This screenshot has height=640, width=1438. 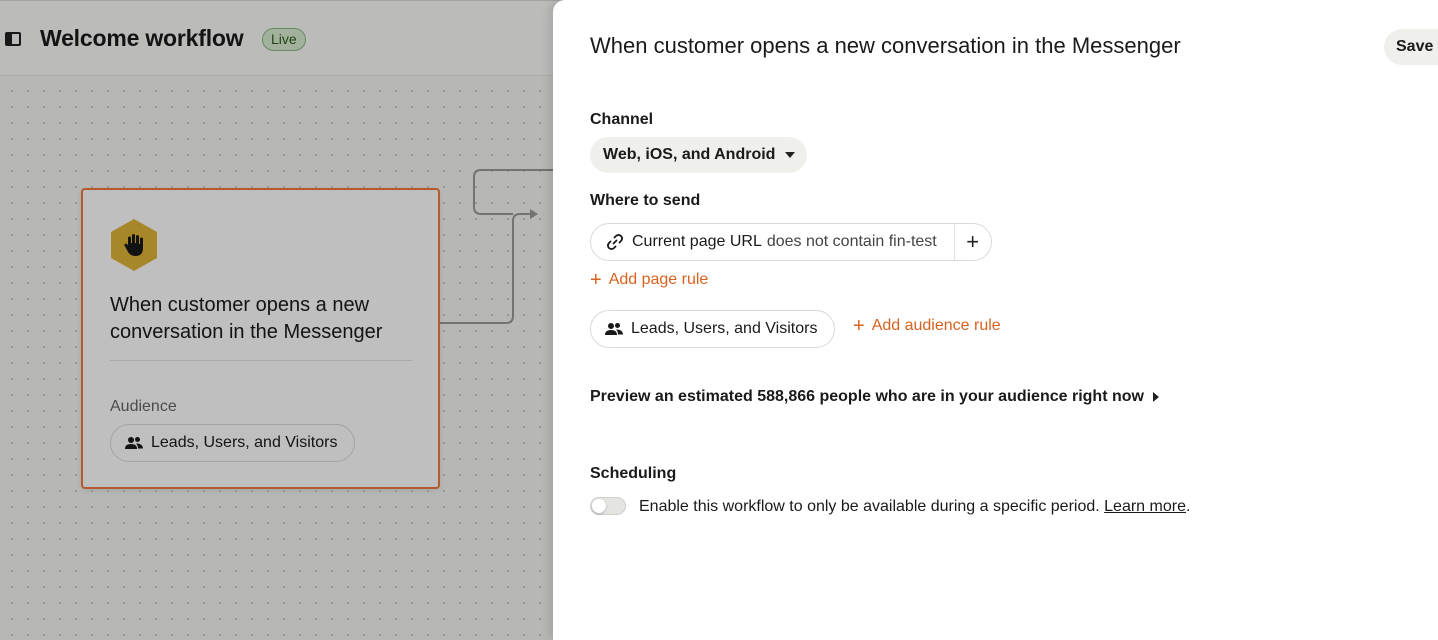 I want to click on add-page-rule-link: + Add page rule, so click(x=649, y=280).